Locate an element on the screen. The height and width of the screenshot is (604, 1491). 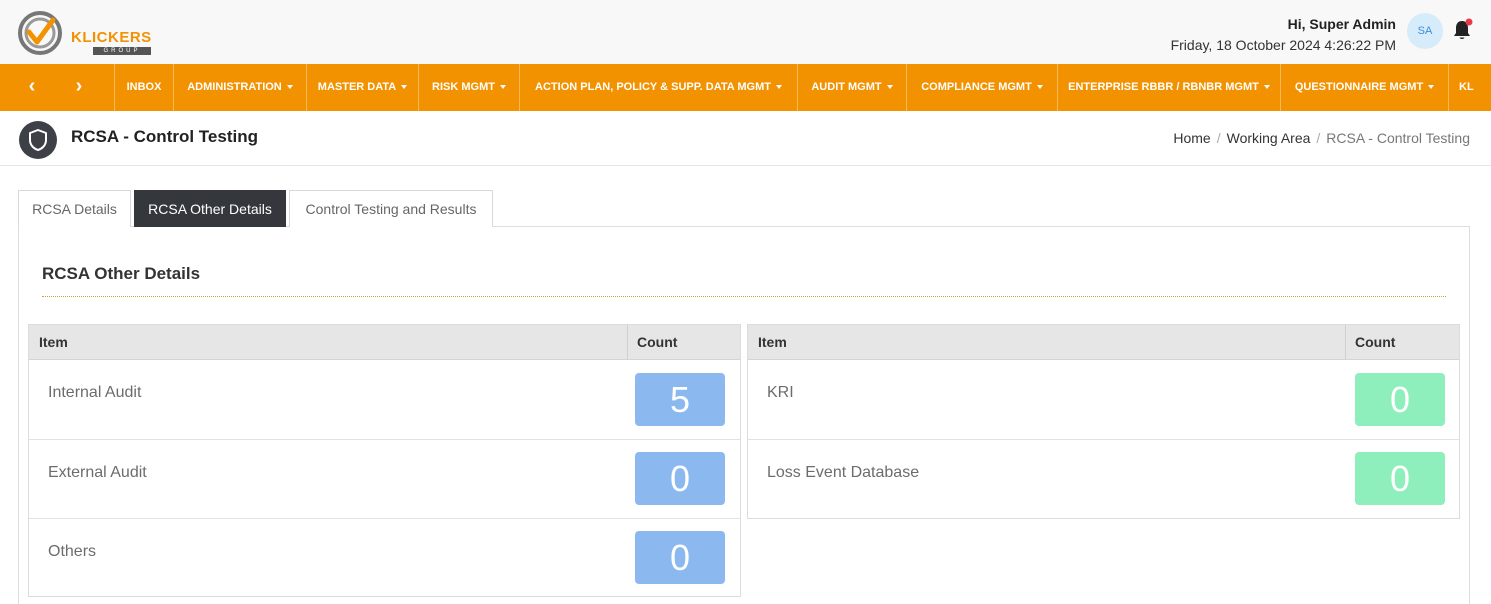
table-row: Others 0 is located at coordinates (384, 557).